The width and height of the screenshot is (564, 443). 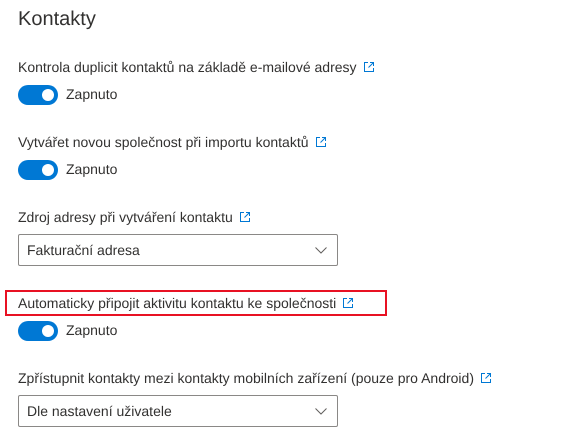 I want to click on setting-label: Zdroj adresy při vytváření kontaktu, so click(x=125, y=217).